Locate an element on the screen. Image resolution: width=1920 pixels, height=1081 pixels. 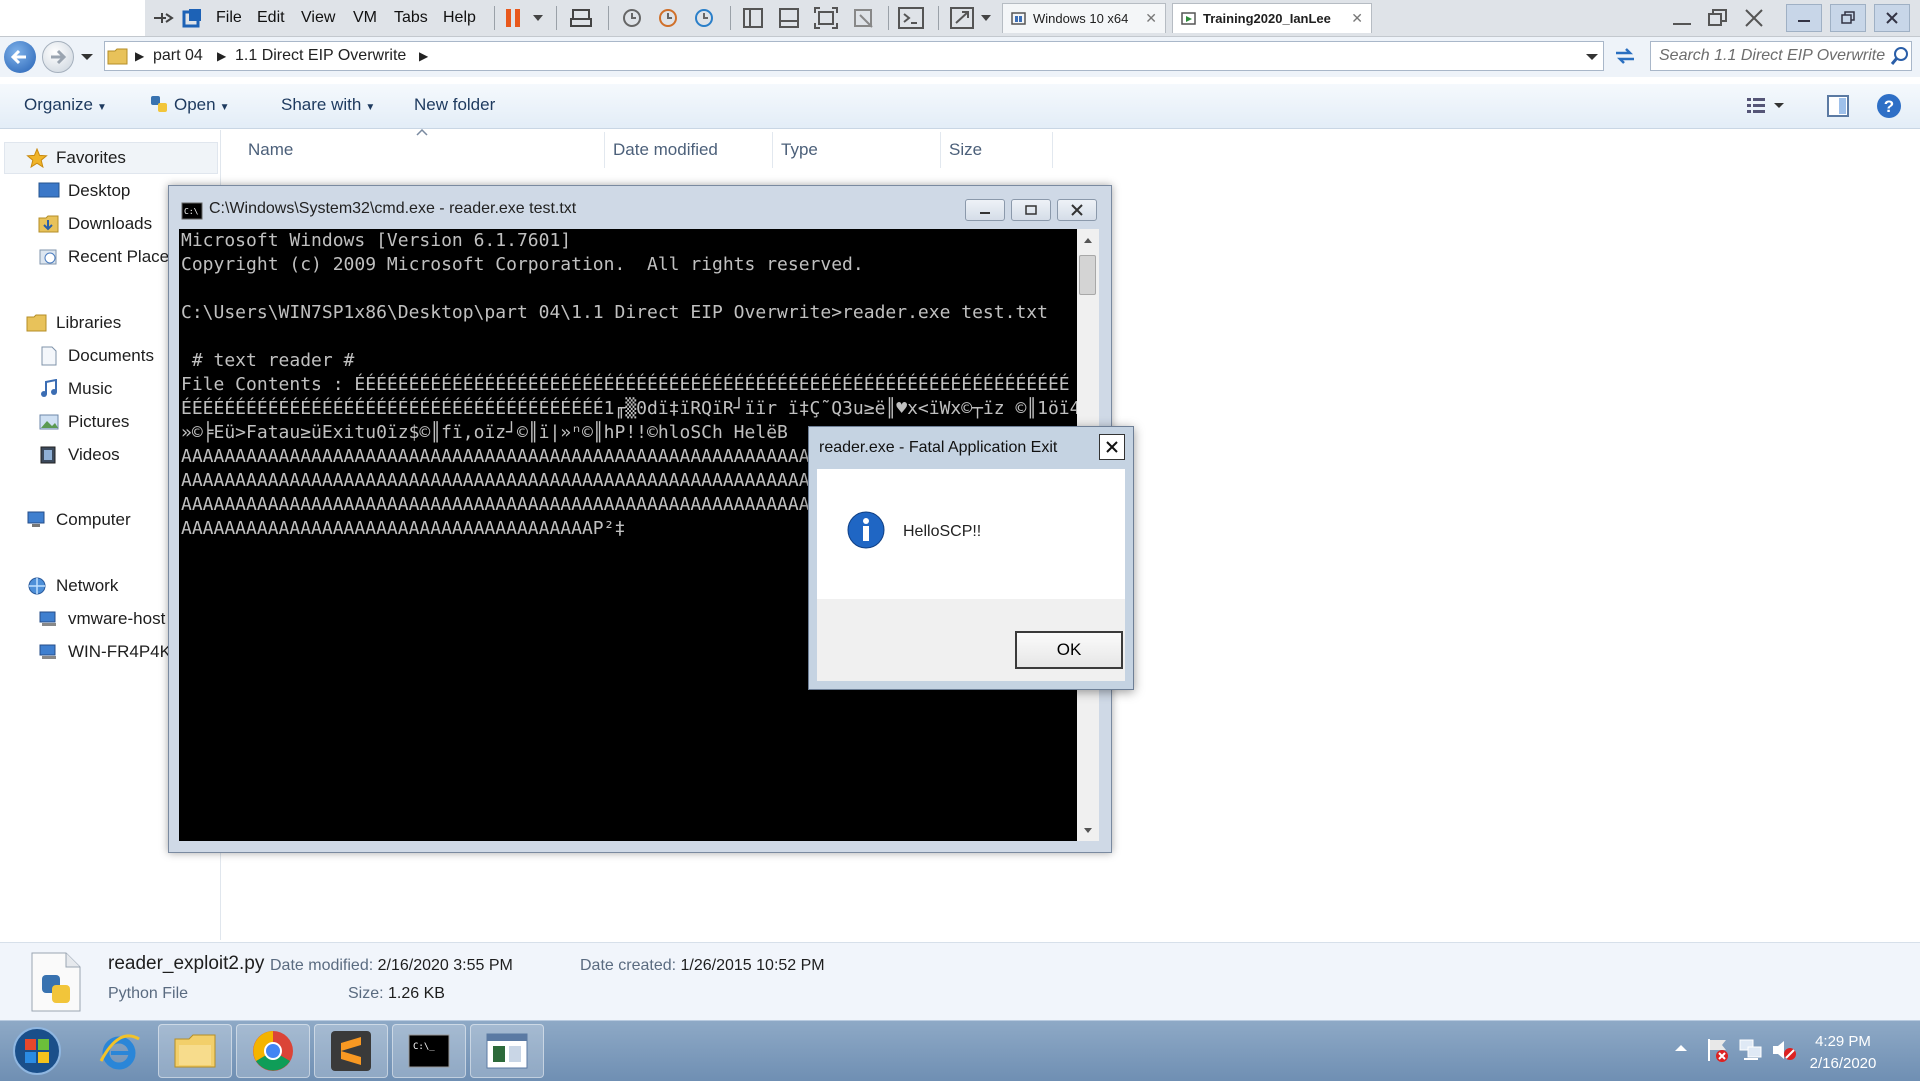
system-clock: 4:29 PM 2/16/2020 is located at coordinates (1843, 1053).